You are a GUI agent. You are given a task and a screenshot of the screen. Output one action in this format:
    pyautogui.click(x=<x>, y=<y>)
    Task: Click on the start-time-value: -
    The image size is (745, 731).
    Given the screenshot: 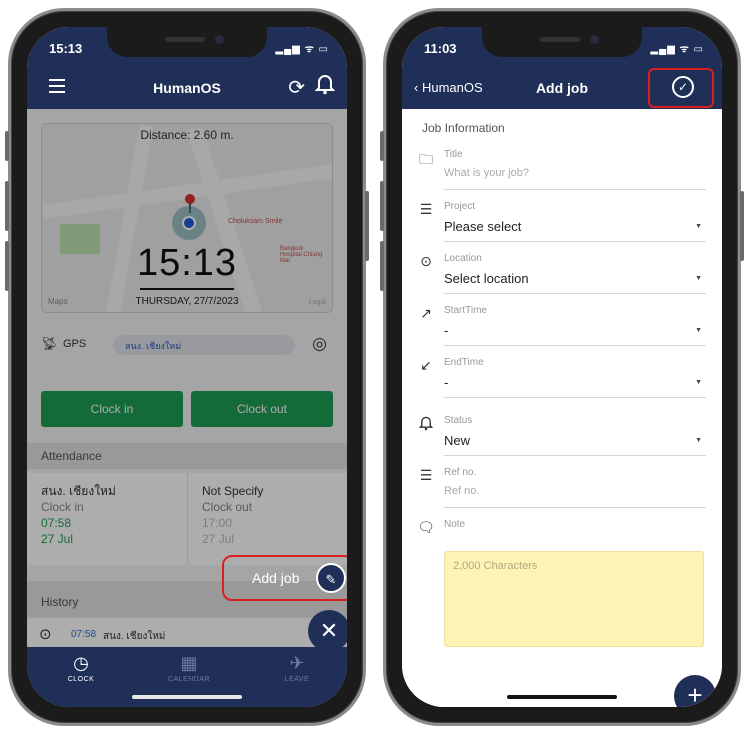 What is the action you would take?
    pyautogui.click(x=446, y=330)
    